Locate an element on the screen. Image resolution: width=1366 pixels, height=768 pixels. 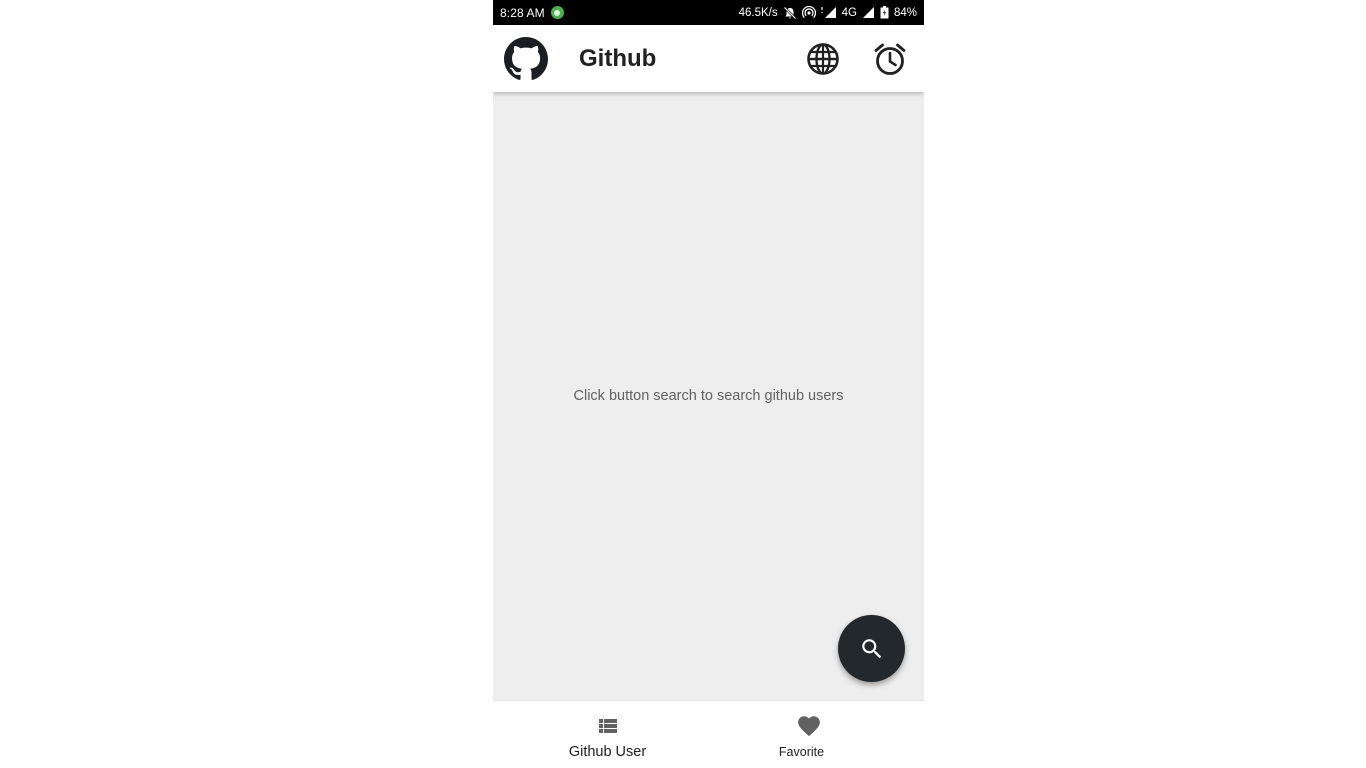
status-right: 46.5K/s 4G 84% is located at coordinates (828, 12).